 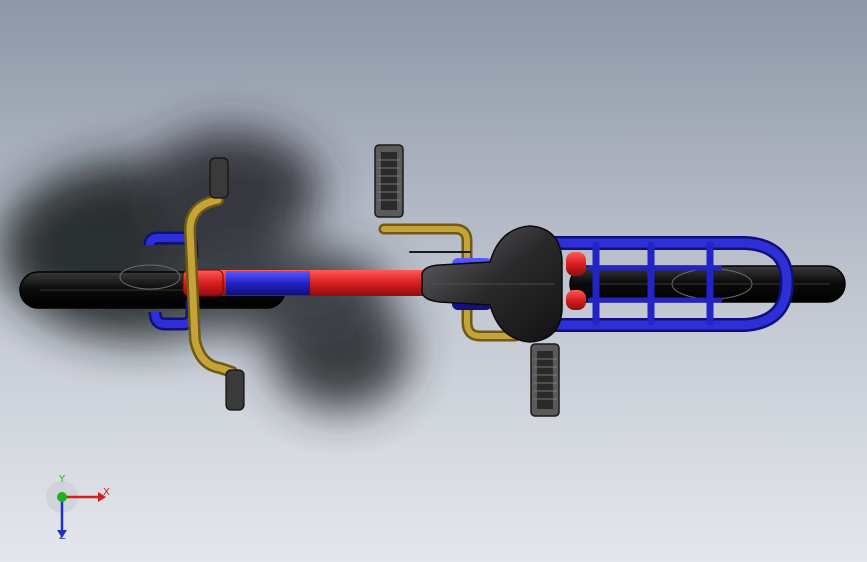 What do you see at coordinates (80, 512) in the screenshot?
I see `reference-triad: X Y Z` at bounding box center [80, 512].